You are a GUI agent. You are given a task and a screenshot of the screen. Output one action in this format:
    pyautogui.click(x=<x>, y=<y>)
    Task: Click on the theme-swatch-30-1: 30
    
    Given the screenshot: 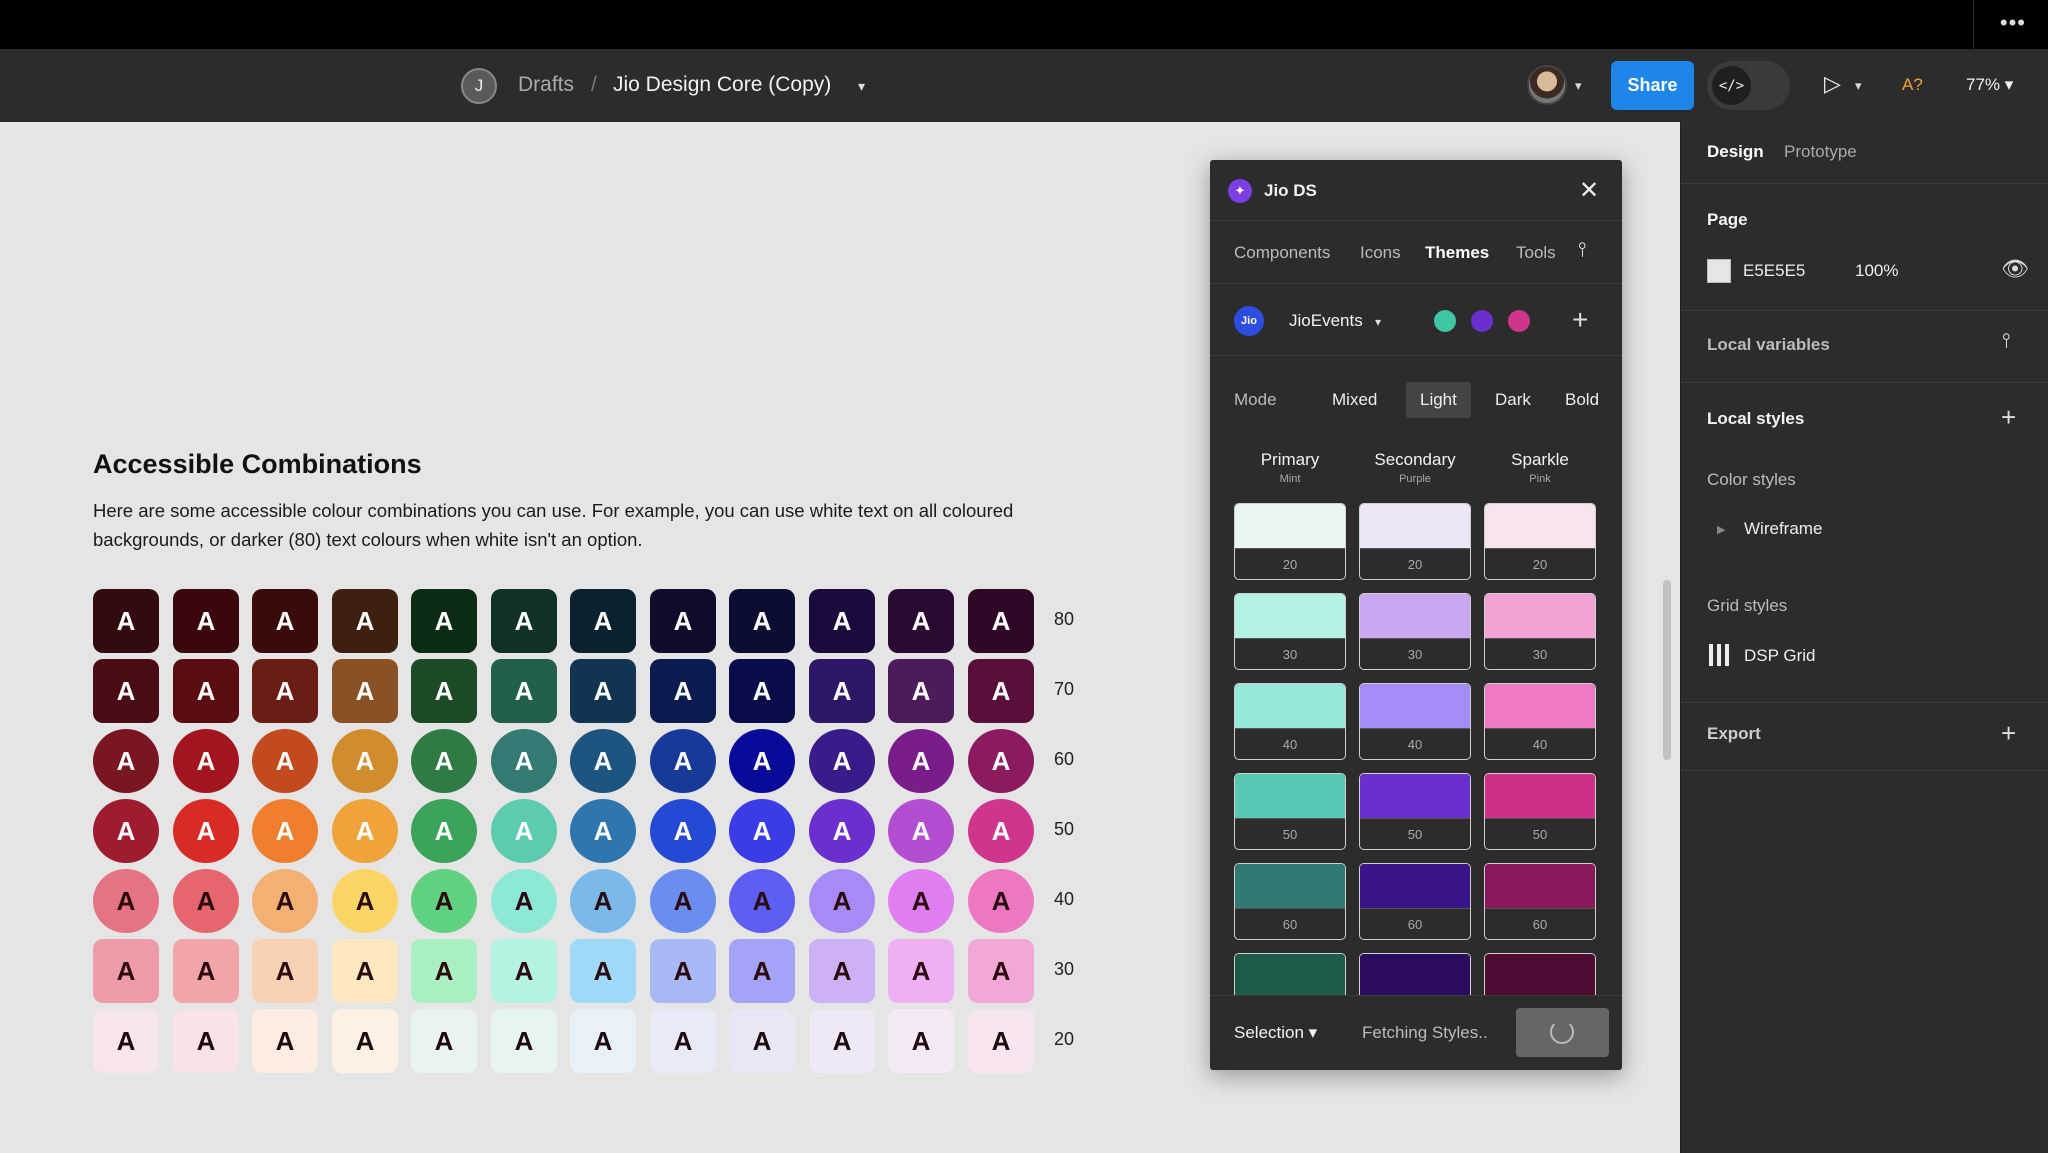 What is the action you would take?
    pyautogui.click(x=1290, y=631)
    